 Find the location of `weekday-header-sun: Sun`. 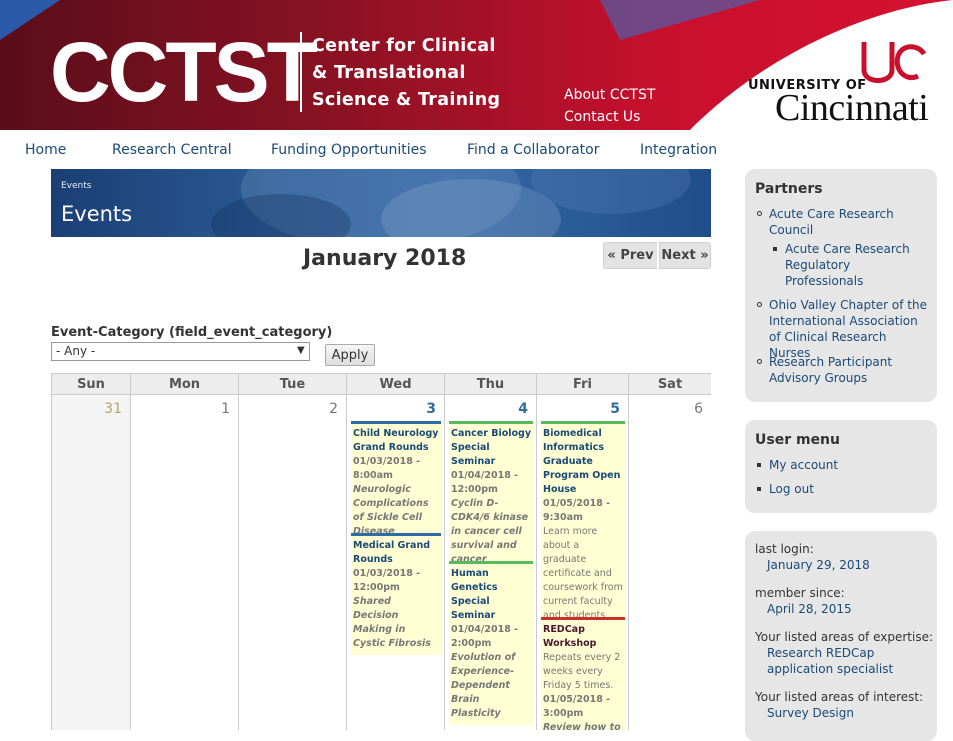

weekday-header-sun: Sun is located at coordinates (91, 384).